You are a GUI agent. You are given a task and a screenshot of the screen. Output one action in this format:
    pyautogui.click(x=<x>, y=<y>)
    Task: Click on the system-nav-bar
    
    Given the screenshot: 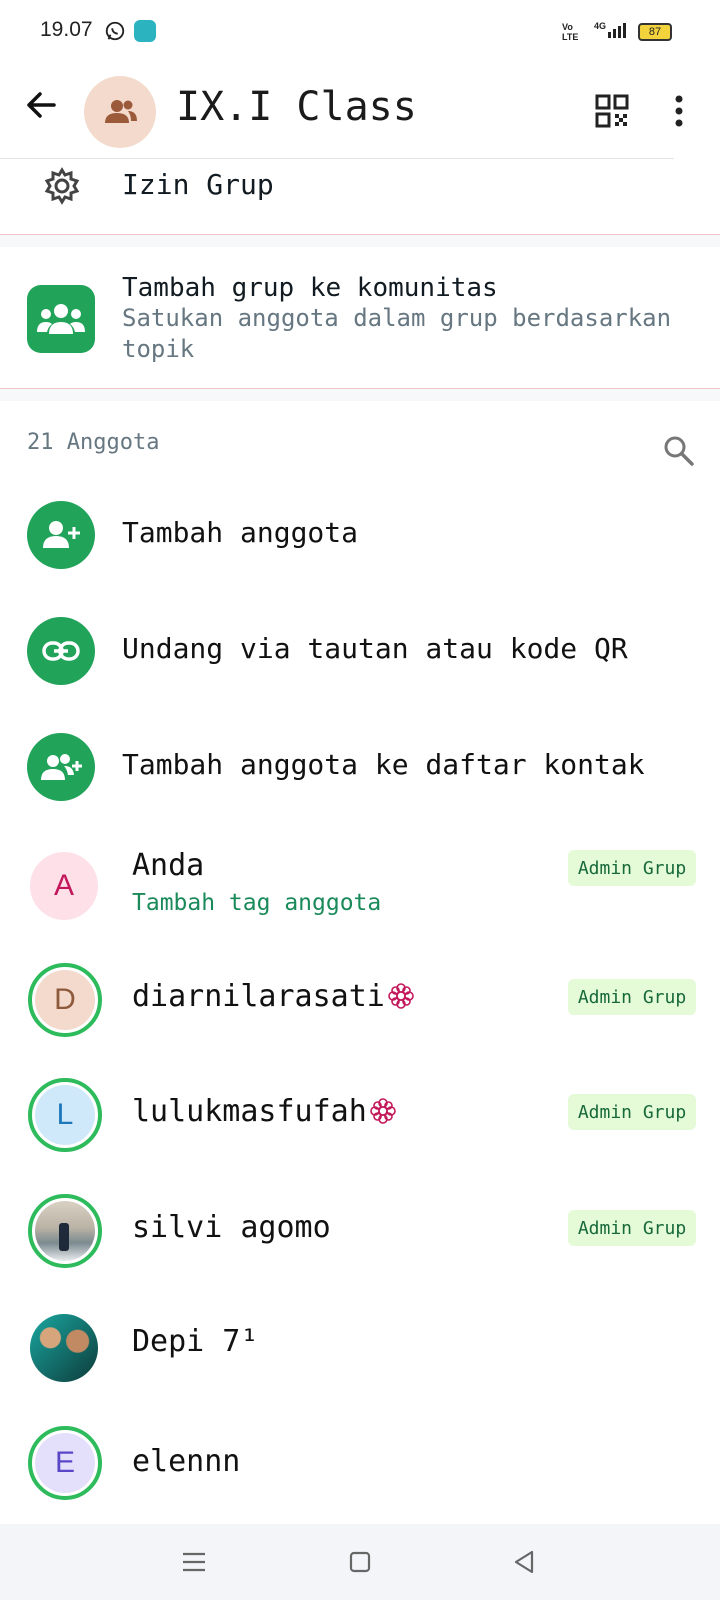 What is the action you would take?
    pyautogui.click(x=360, y=1562)
    